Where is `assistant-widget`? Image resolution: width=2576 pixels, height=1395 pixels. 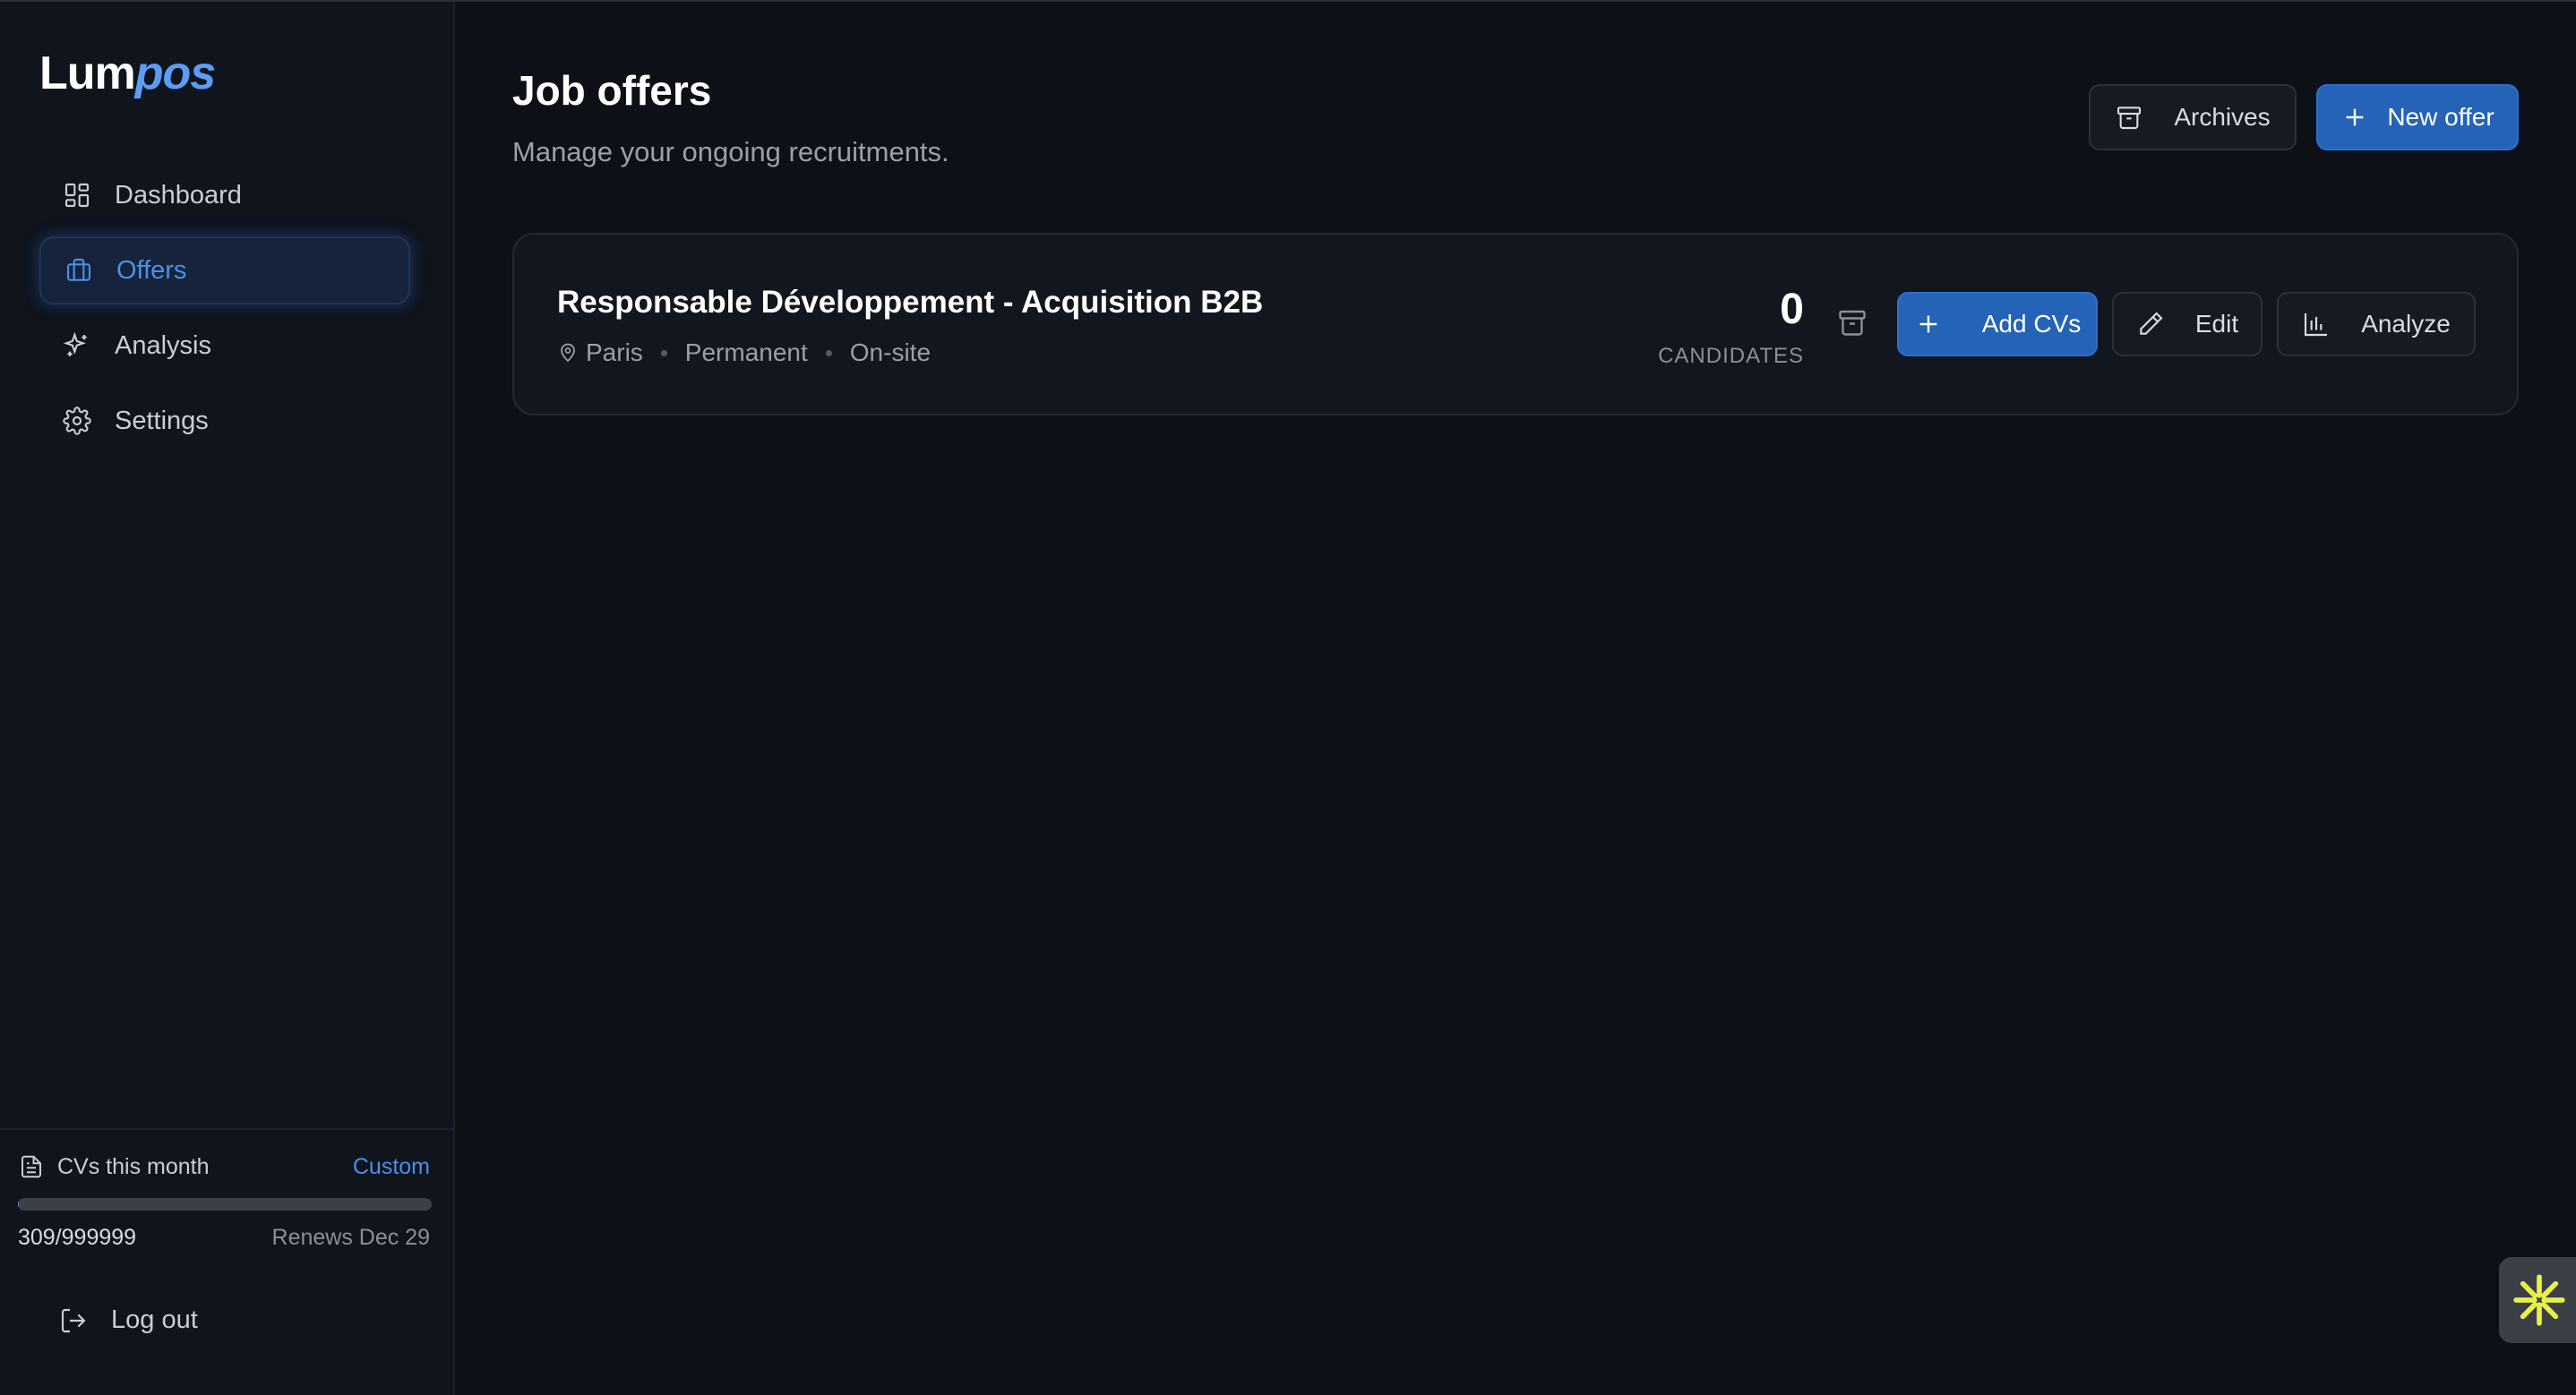
assistant-widget is located at coordinates (2537, 1300).